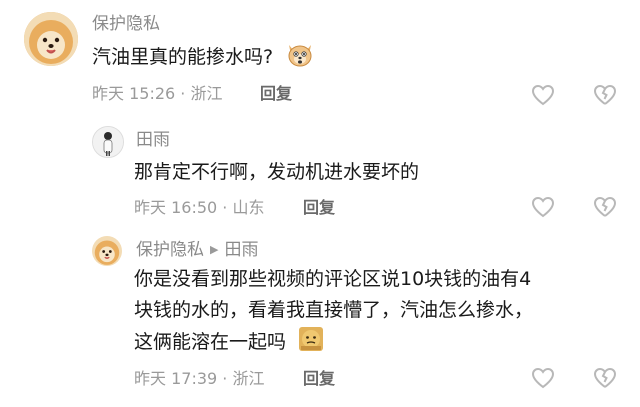  What do you see at coordinates (210, 342) in the screenshot?
I see `comment-text-line: 这俩能溶在一起吗` at bounding box center [210, 342].